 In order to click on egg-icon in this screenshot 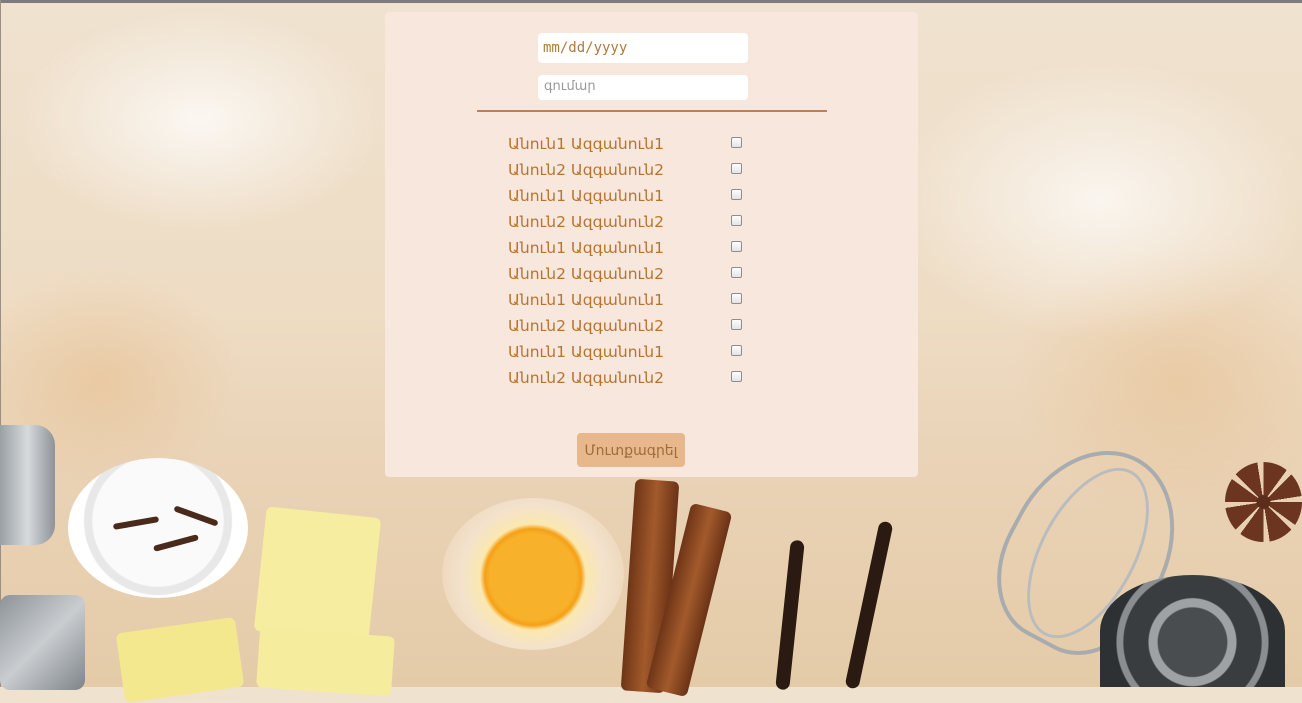, I will do `click(533, 574)`.